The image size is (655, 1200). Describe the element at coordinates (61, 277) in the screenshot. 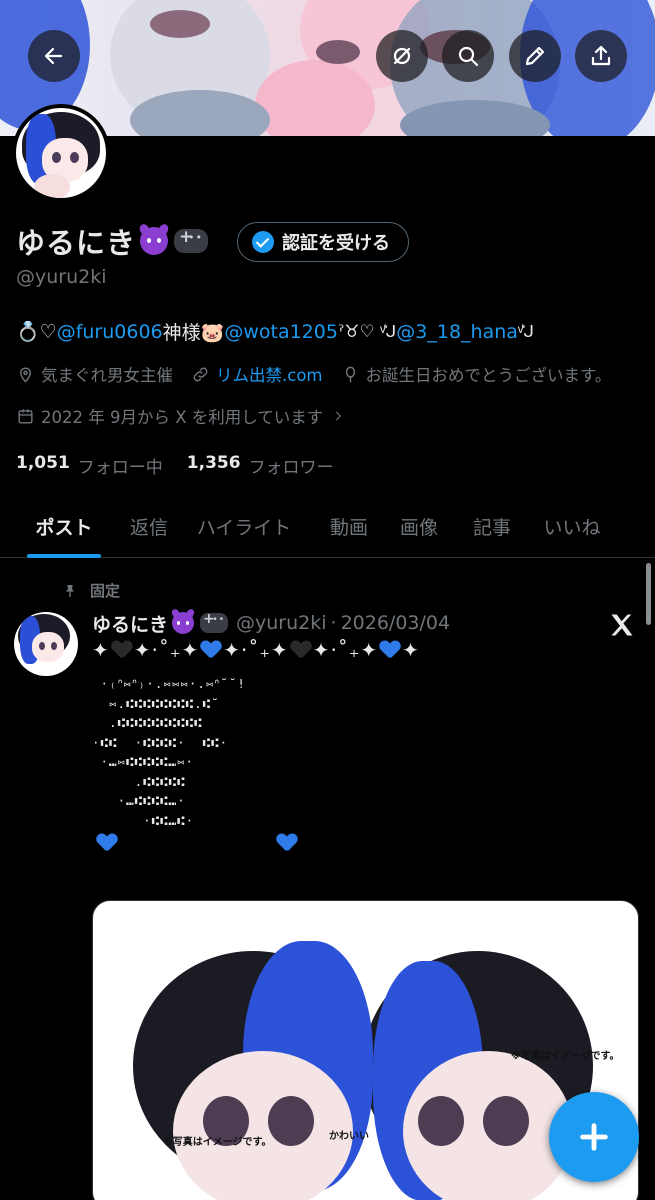

I see `profile-handle: @yuru2ki` at that location.